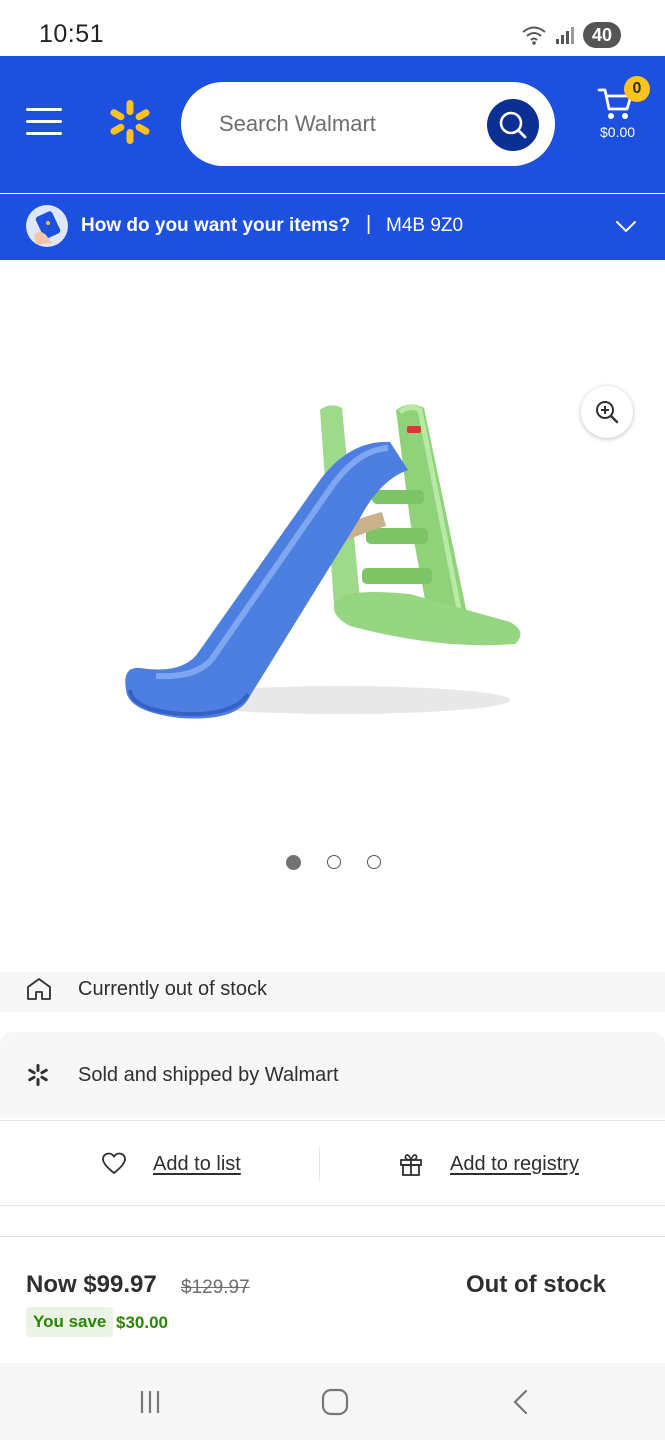  What do you see at coordinates (72, 34) in the screenshot?
I see `status-time: 10:51` at bounding box center [72, 34].